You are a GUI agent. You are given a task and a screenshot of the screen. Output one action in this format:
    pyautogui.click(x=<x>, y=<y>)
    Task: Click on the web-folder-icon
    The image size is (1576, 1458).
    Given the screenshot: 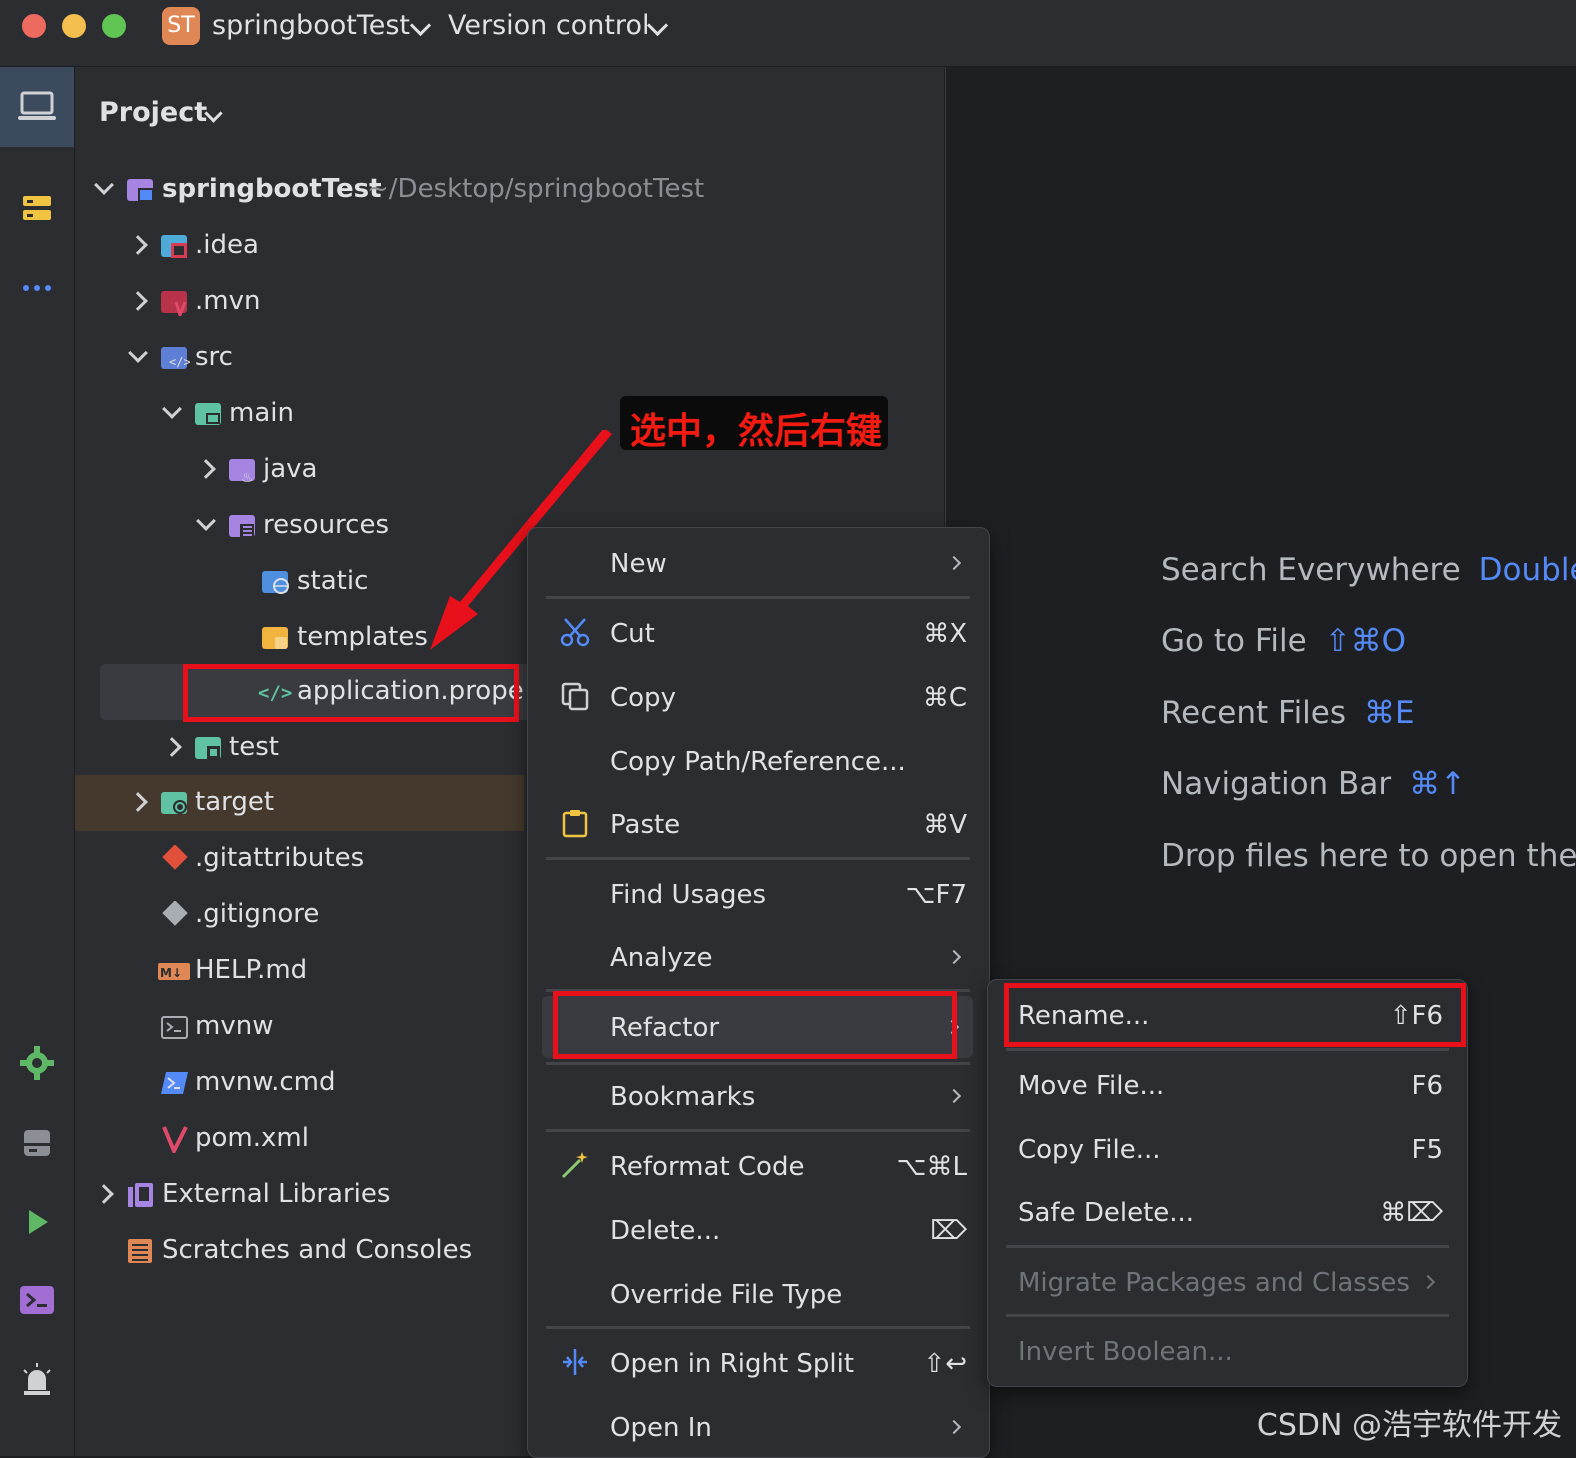 What is the action you would take?
    pyautogui.click(x=276, y=582)
    